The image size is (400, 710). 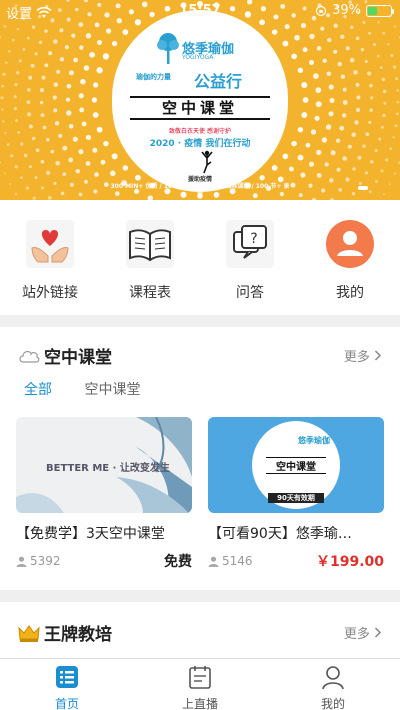 I want to click on tab-sky-classroom: 空中课堂, so click(x=112, y=389).